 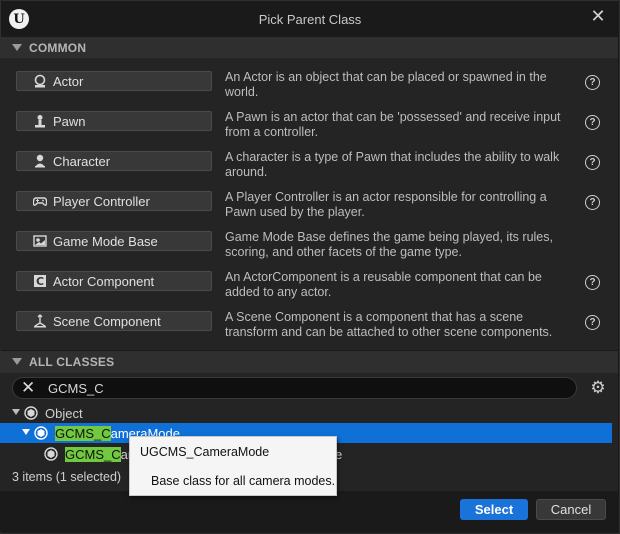 I want to click on common-section-label: COMMON, so click(x=58, y=48).